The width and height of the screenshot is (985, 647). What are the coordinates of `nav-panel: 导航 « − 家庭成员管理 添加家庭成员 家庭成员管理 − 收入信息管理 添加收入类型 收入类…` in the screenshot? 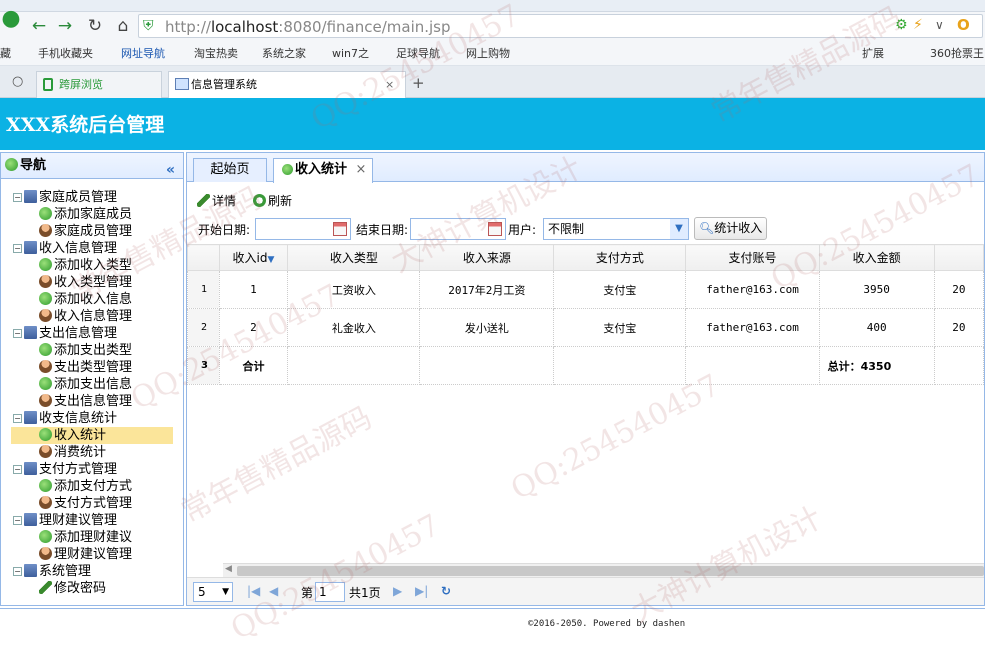 It's located at (92, 379).